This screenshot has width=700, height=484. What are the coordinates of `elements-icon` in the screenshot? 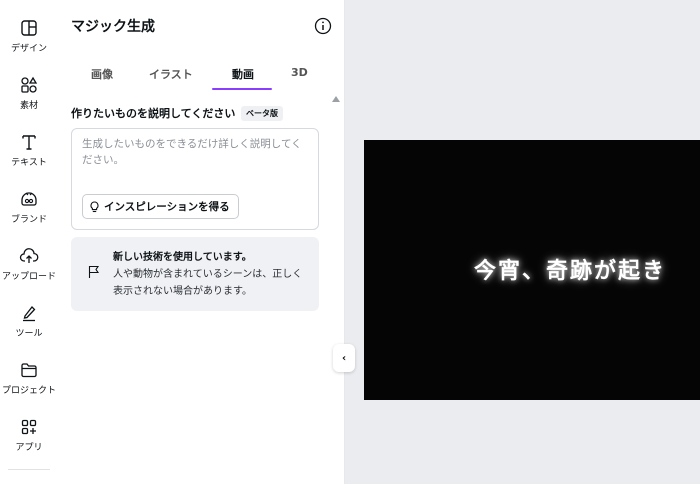 It's located at (29, 84).